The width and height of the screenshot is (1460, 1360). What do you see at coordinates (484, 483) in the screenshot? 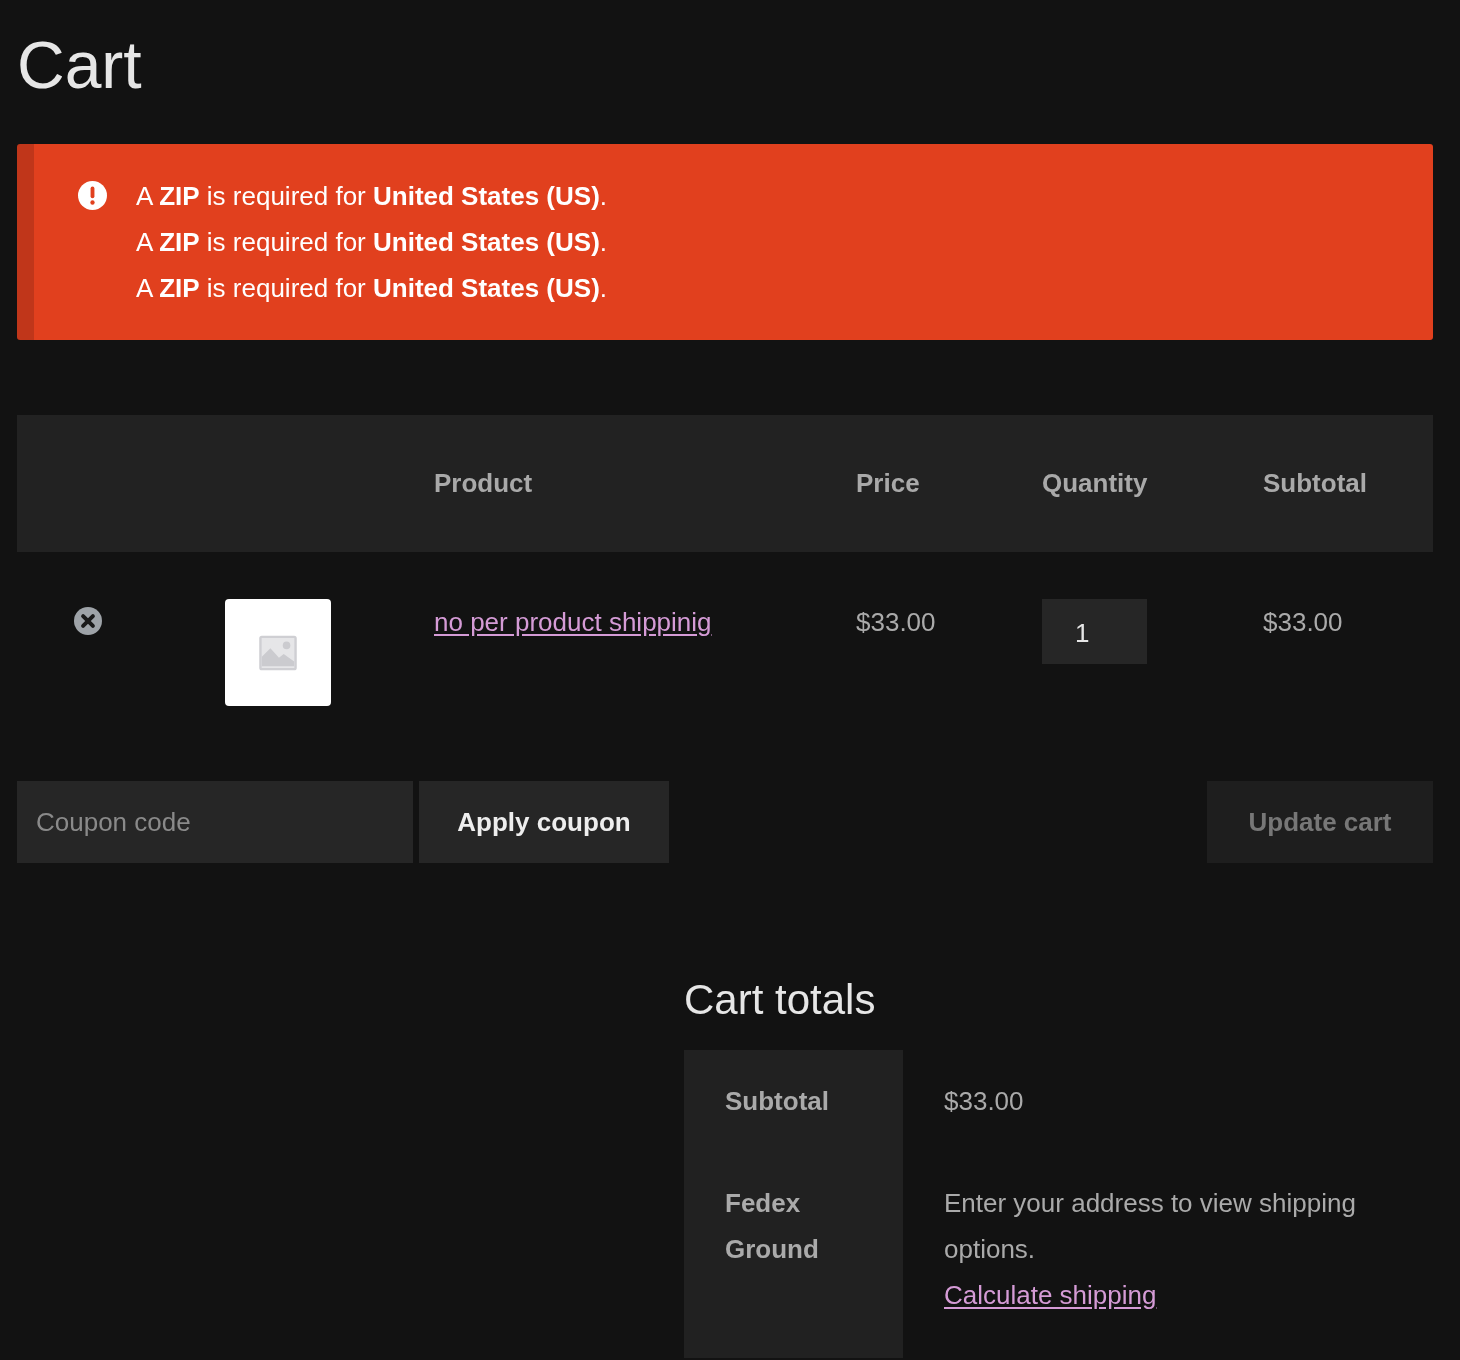
I see `column-header: Product` at bounding box center [484, 483].